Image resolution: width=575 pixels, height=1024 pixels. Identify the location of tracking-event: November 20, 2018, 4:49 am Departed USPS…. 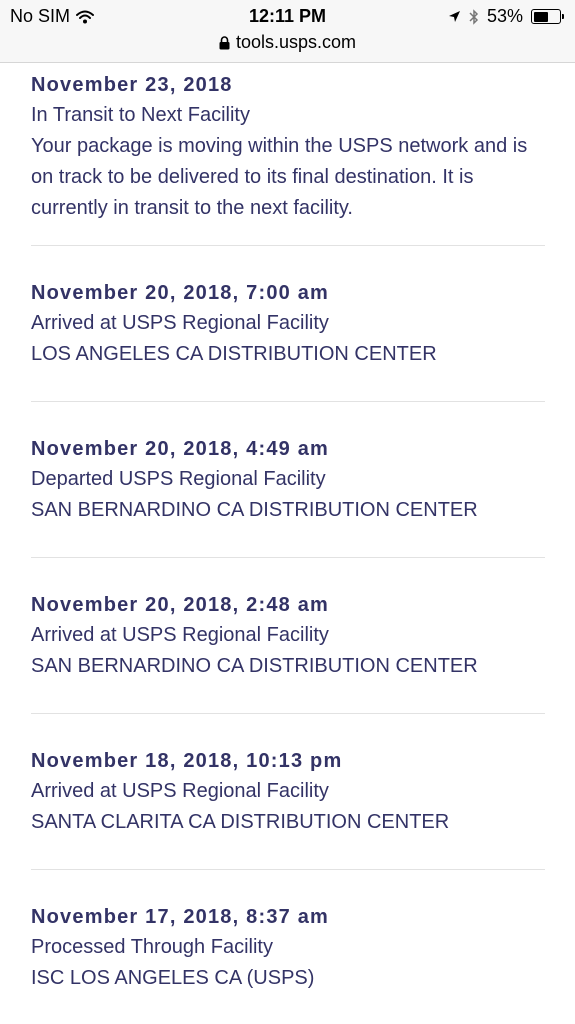
(288, 464).